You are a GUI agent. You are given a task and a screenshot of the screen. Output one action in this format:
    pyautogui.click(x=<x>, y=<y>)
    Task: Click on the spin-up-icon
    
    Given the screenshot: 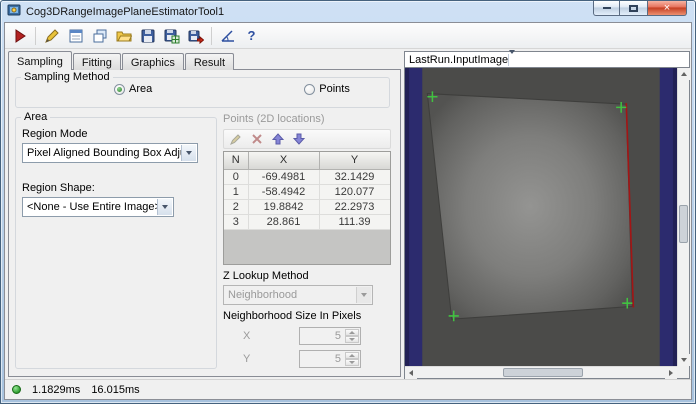 What is the action you would take?
    pyautogui.click(x=352, y=332)
    